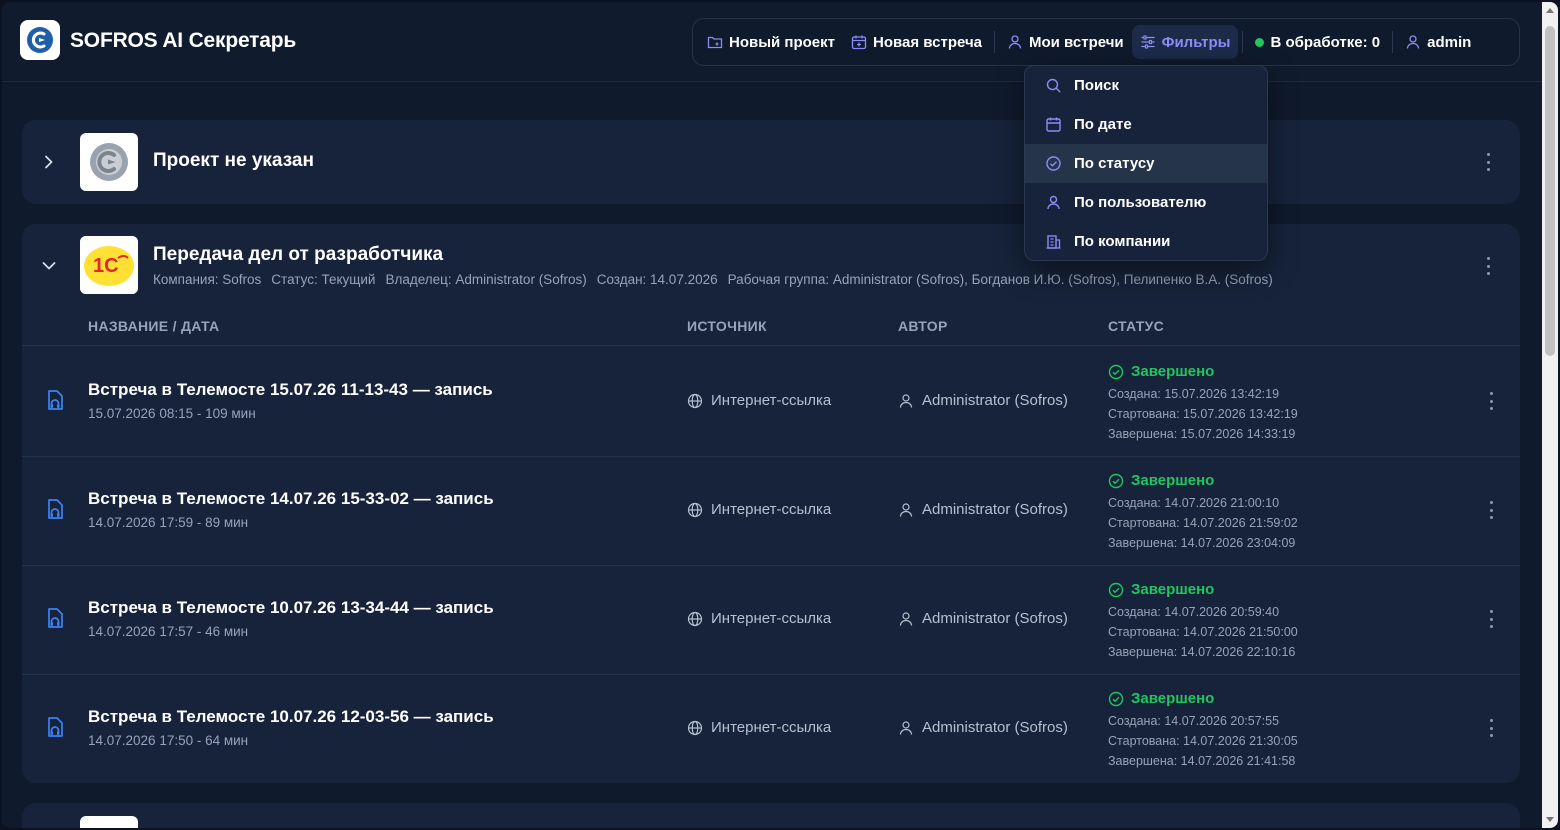  I want to click on status-started: Стартована: 14.07.2026 21:50:00, so click(1203, 632).